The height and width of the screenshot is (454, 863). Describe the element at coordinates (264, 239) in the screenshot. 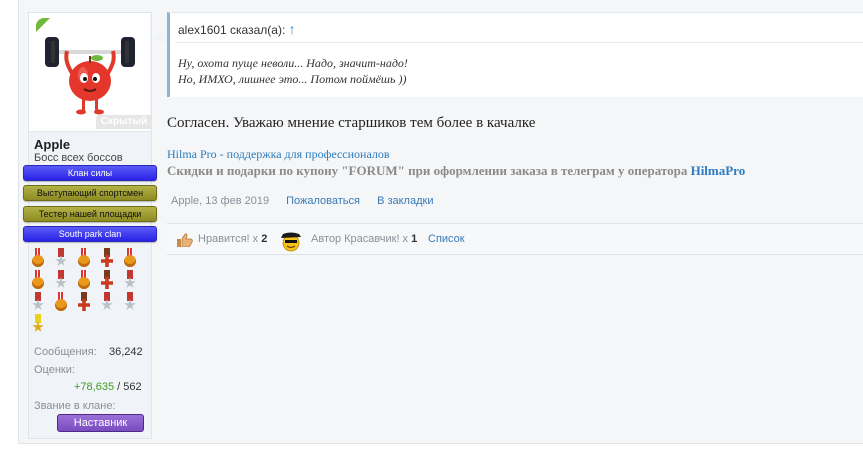

I see `like-count: 2` at that location.